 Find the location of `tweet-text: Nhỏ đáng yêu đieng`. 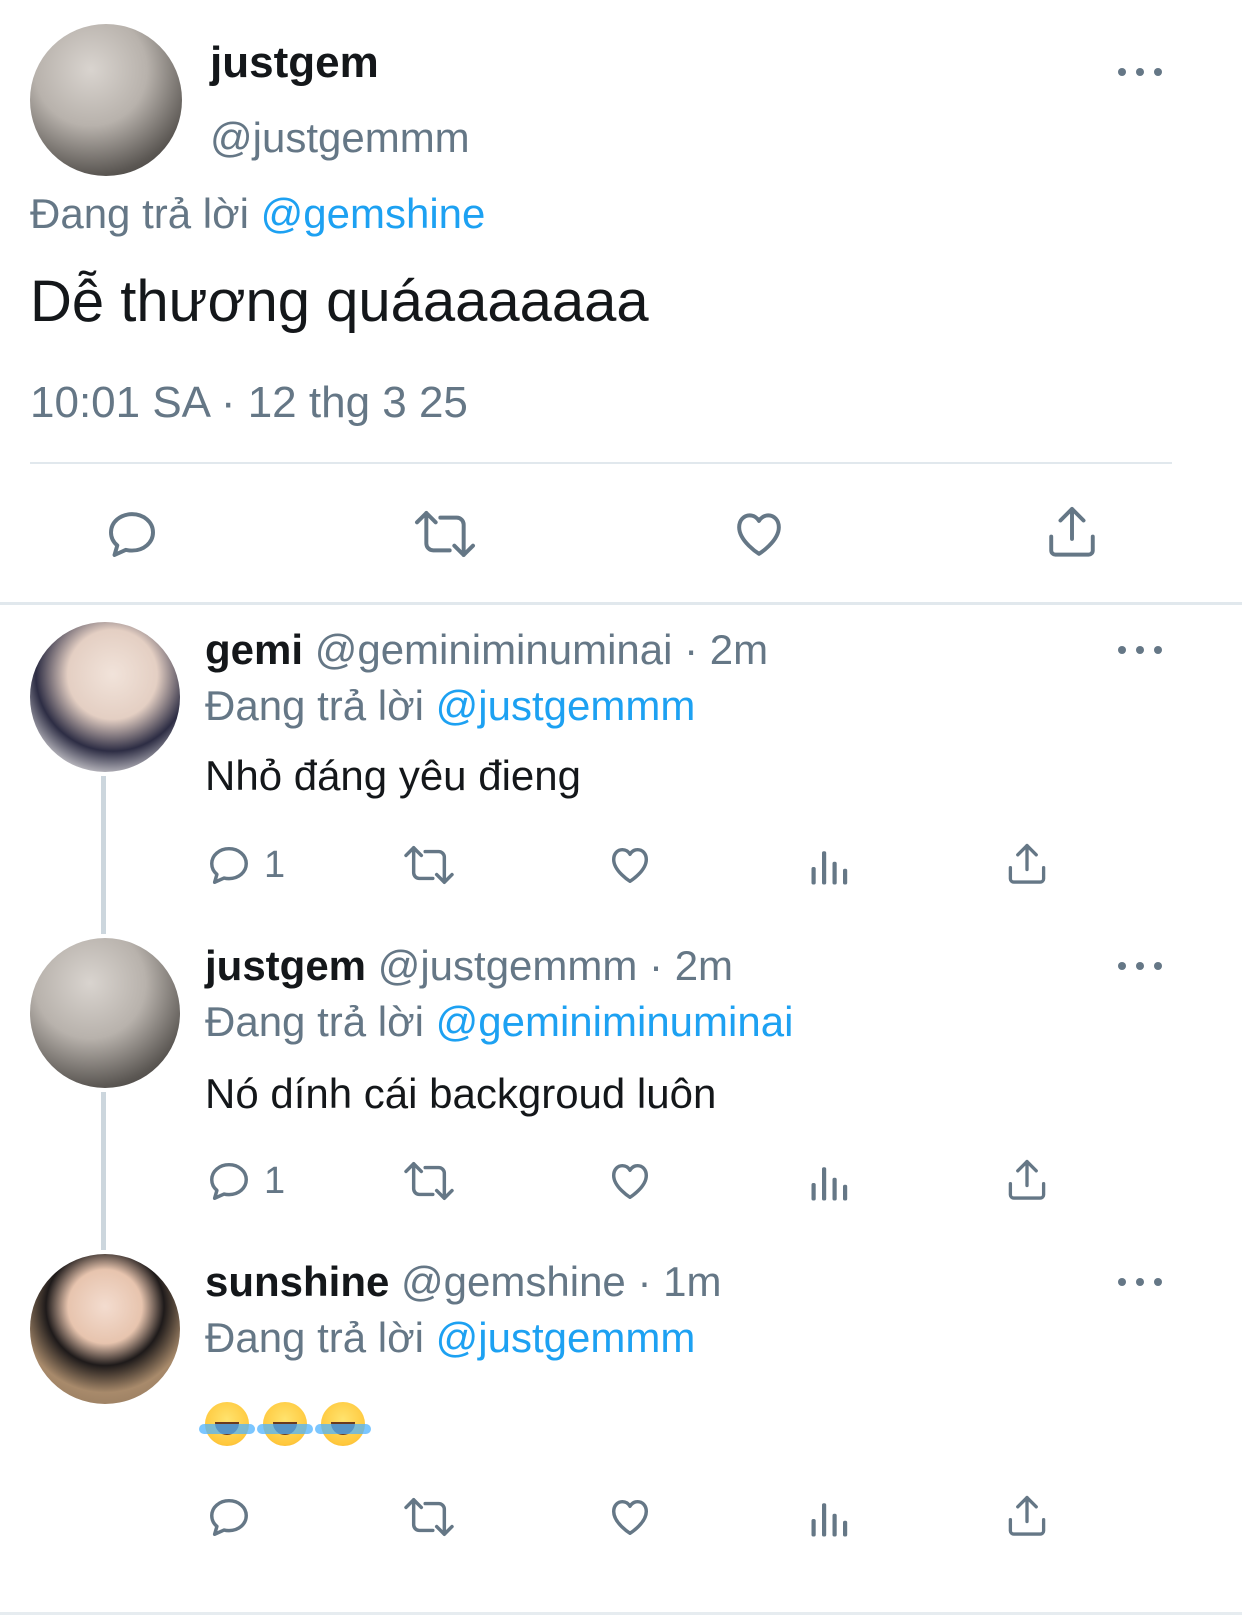

tweet-text: Nhỏ đáng yêu đieng is located at coordinates (393, 775).